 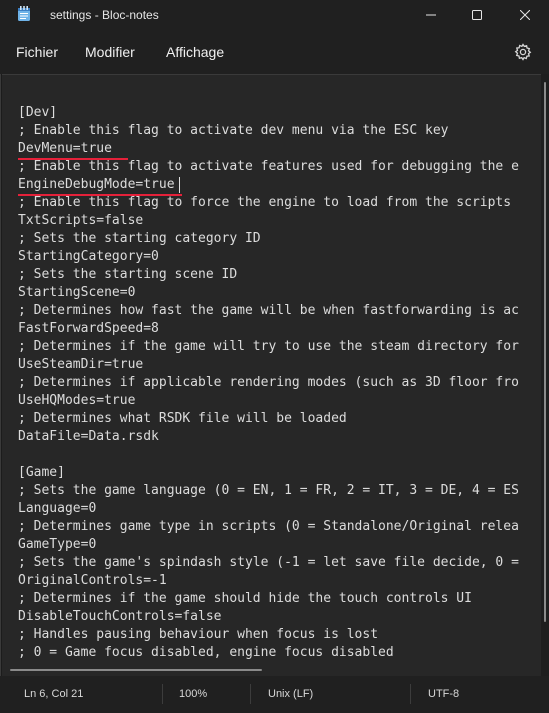 I want to click on close-icon, so click(x=525, y=15).